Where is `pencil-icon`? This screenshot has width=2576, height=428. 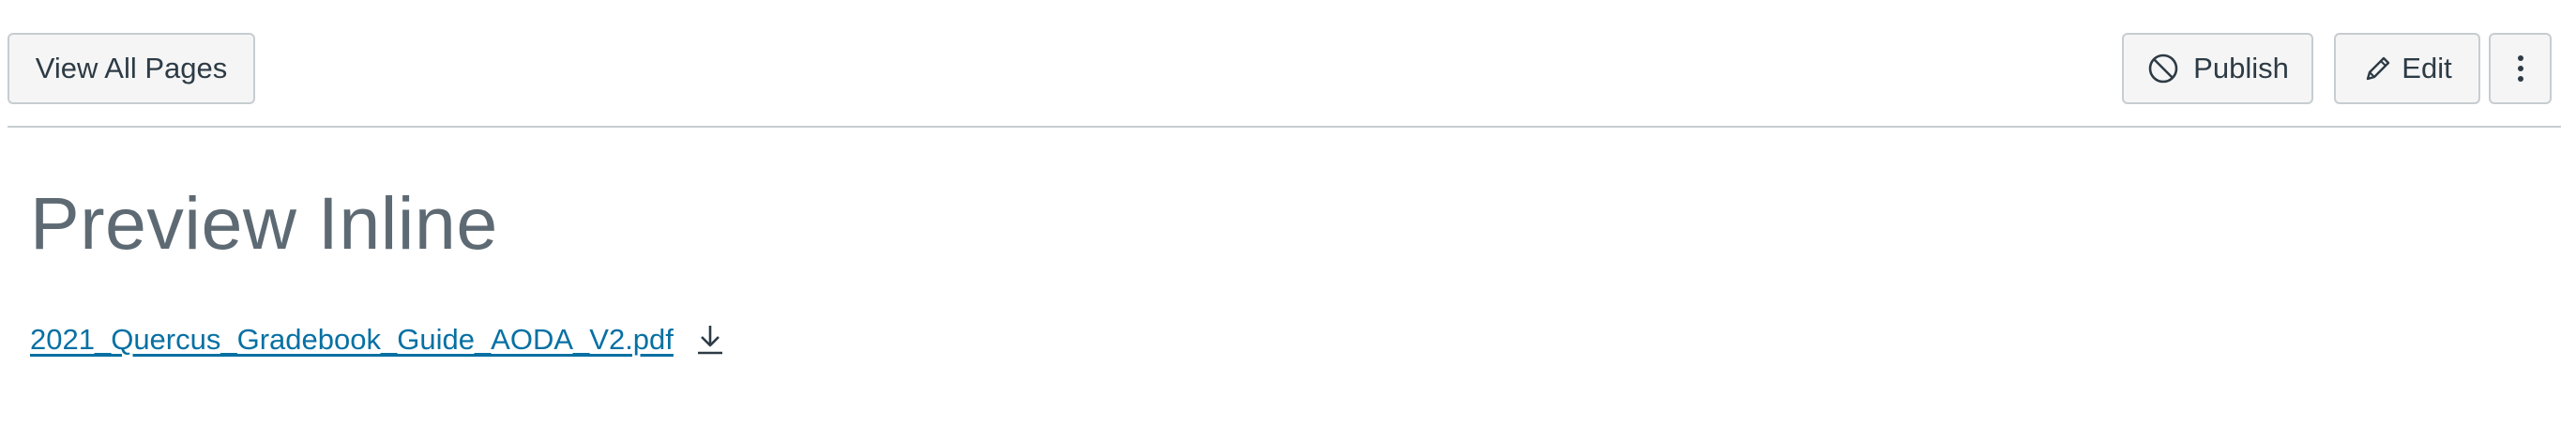
pencil-icon is located at coordinates (2378, 68).